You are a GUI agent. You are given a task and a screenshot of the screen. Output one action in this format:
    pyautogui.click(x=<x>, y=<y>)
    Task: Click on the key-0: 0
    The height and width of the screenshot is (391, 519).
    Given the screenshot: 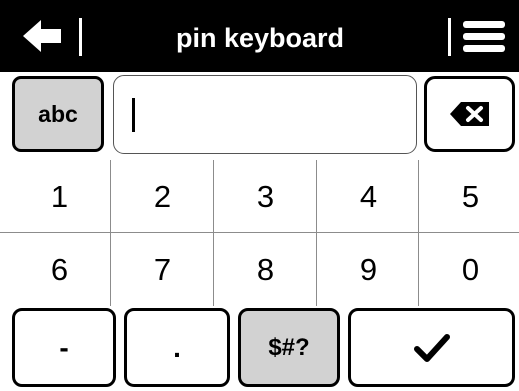 What is the action you would take?
    pyautogui.click(x=469, y=269)
    